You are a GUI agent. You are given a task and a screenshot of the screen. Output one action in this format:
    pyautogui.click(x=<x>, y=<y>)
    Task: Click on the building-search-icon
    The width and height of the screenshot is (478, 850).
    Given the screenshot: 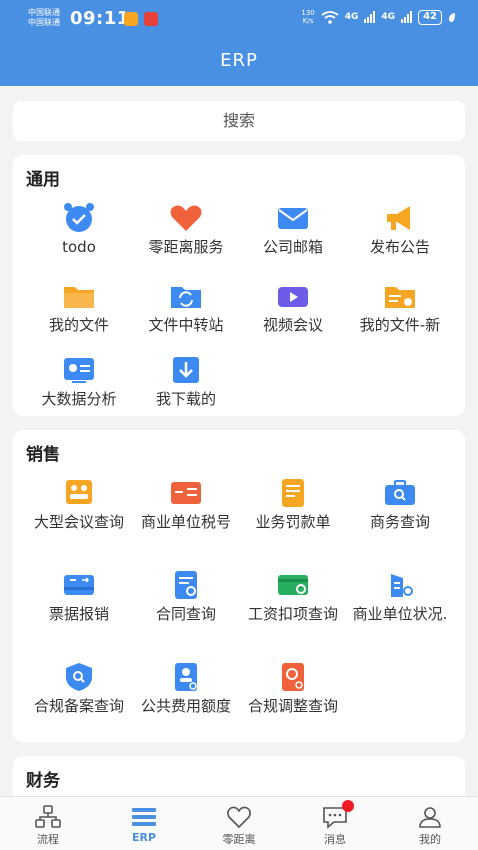 What is the action you would take?
    pyautogui.click(x=402, y=585)
    